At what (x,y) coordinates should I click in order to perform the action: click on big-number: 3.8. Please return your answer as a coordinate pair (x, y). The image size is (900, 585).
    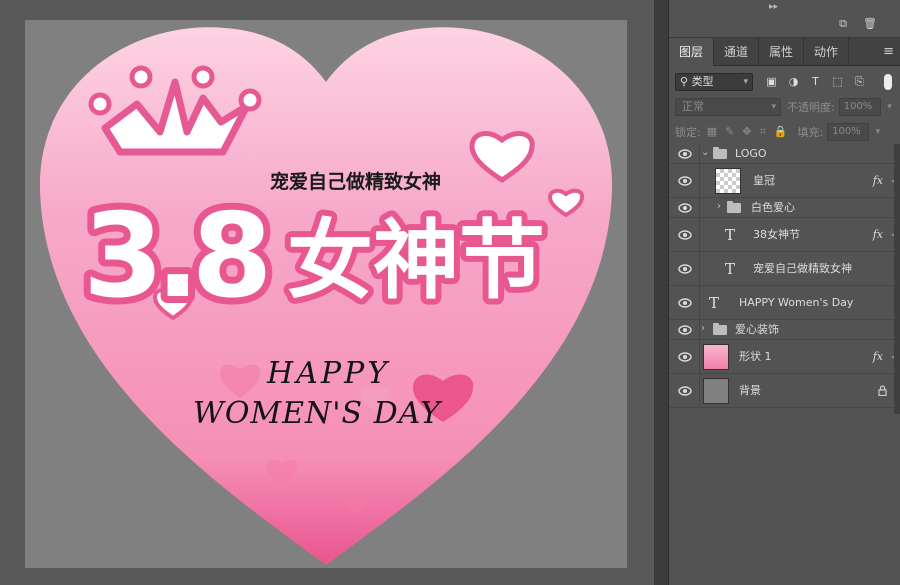
    Looking at the image, I should click on (174, 256).